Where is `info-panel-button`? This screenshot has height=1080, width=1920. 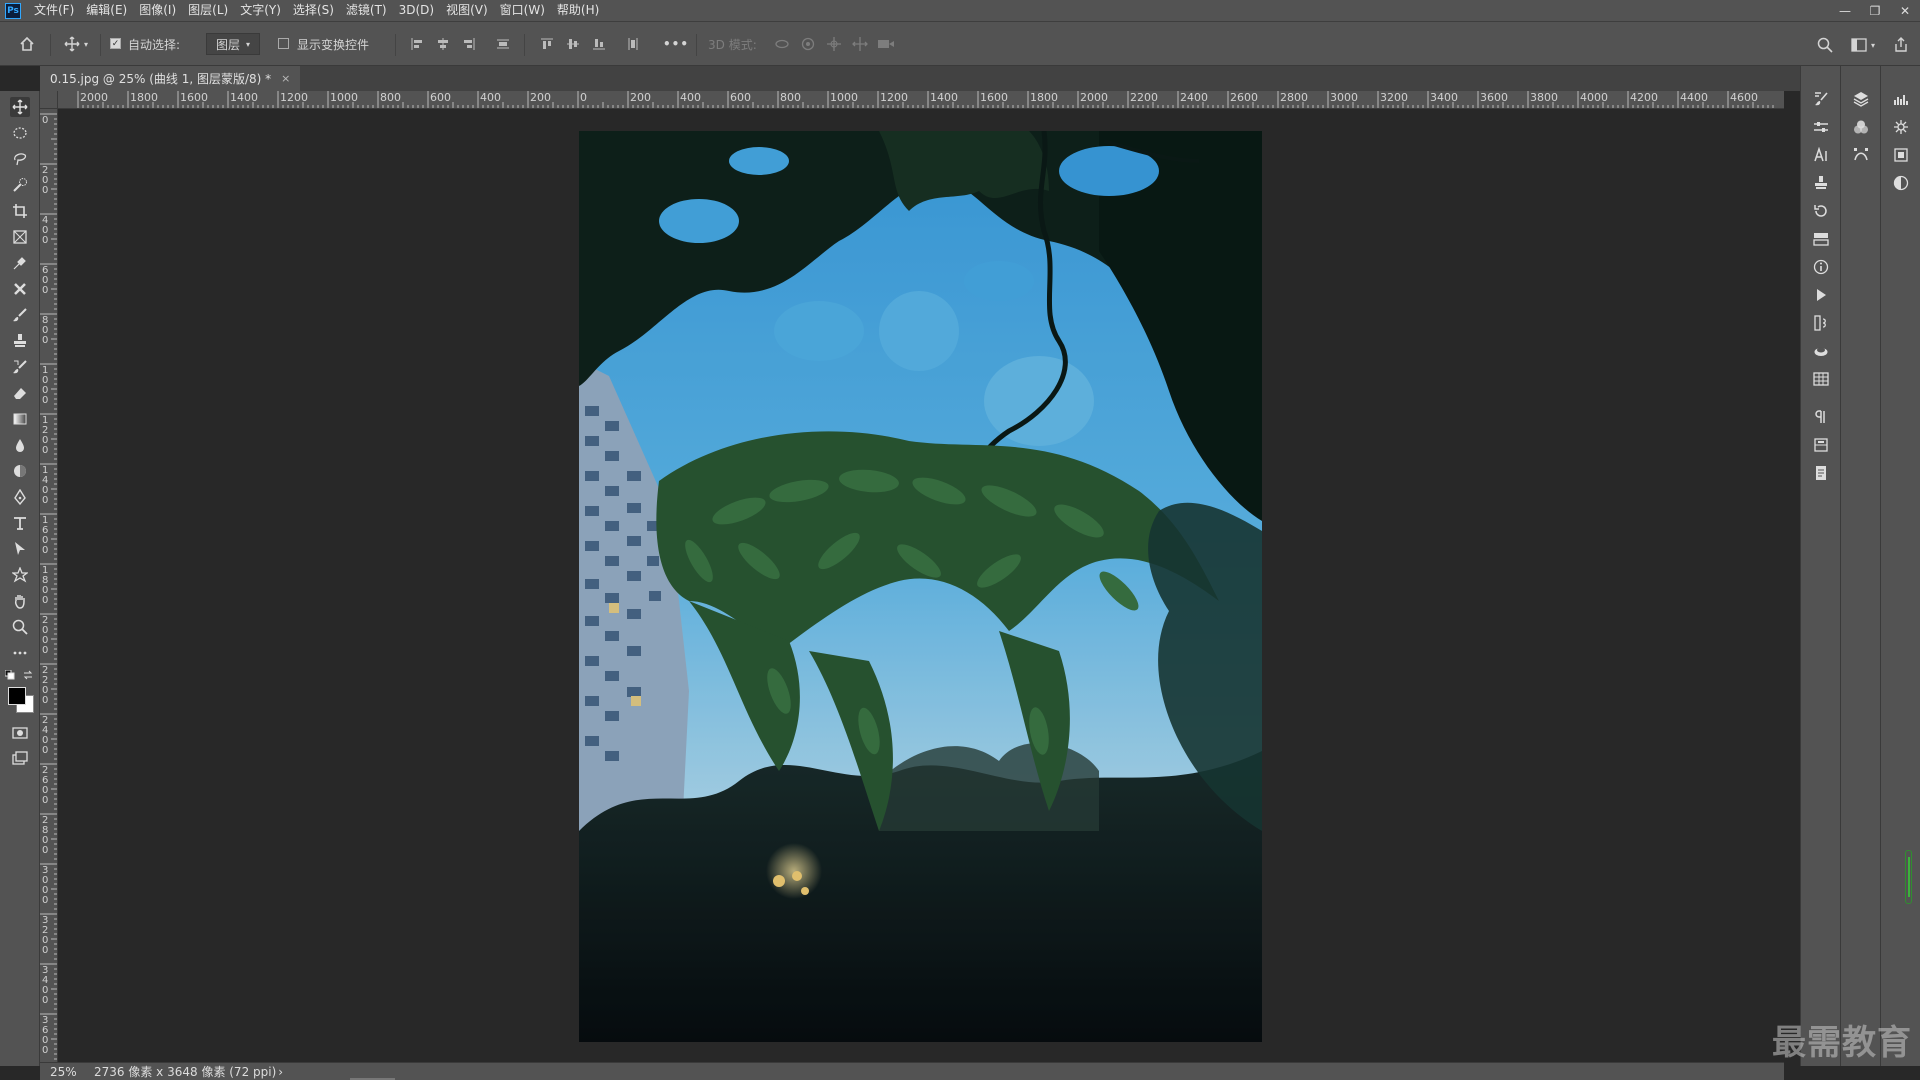 info-panel-button is located at coordinates (1821, 267).